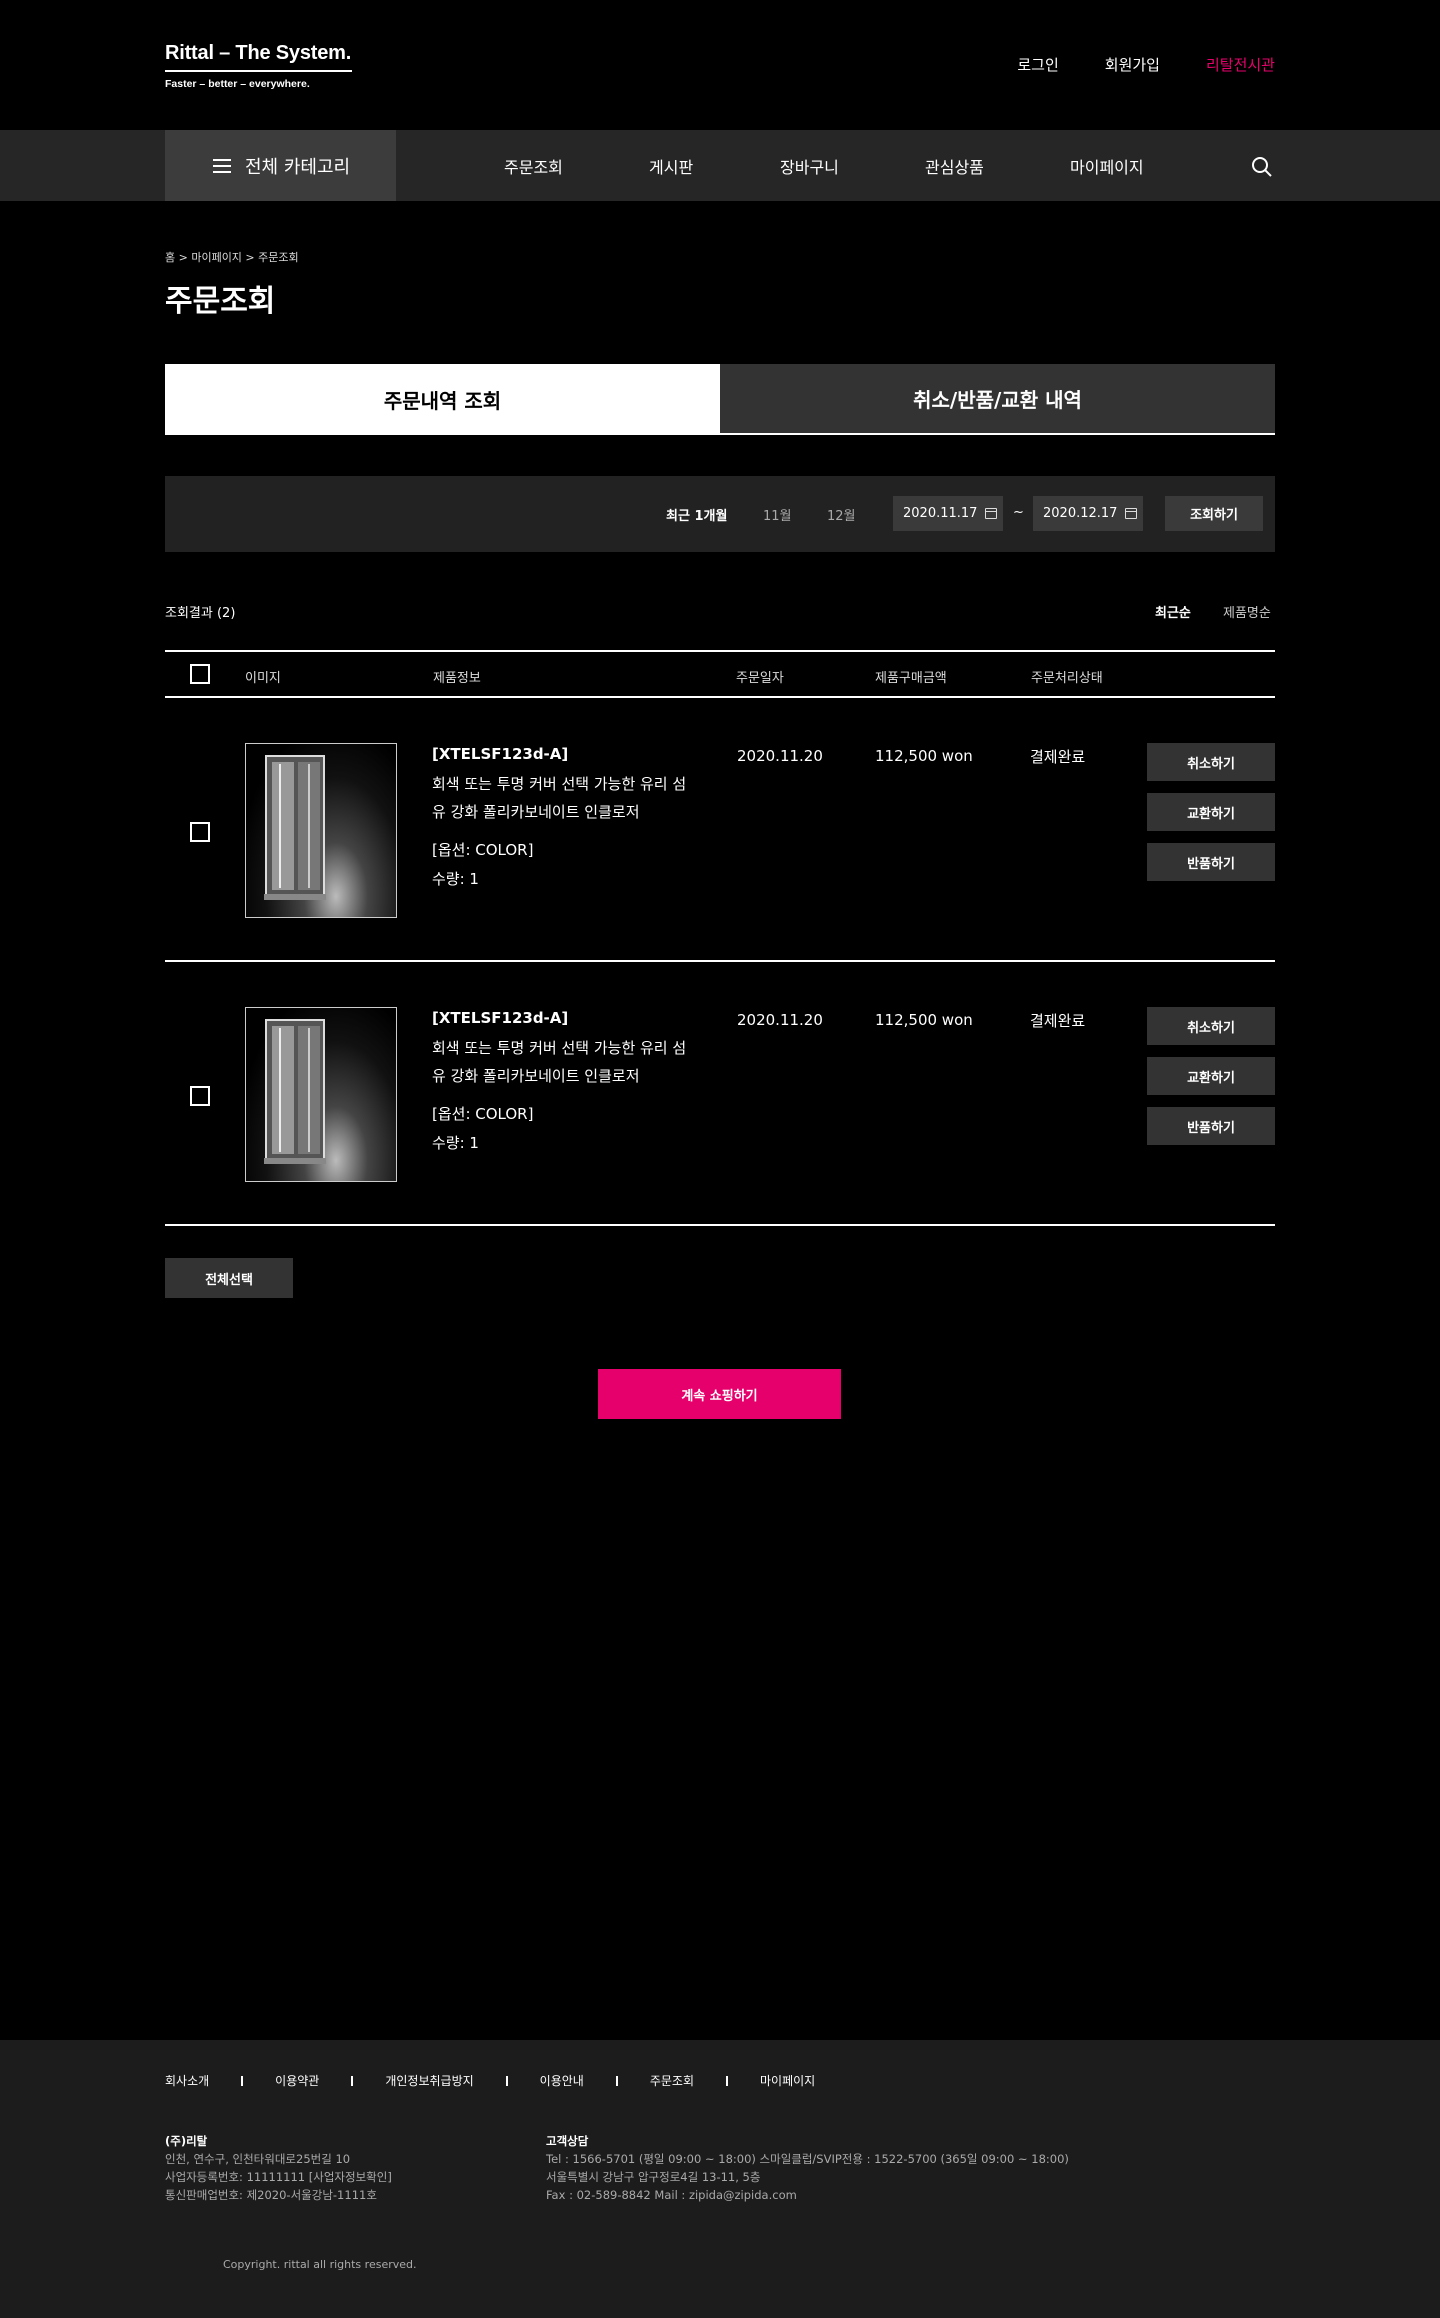  I want to click on nav-item-order-lookup: 주문조회, so click(533, 166).